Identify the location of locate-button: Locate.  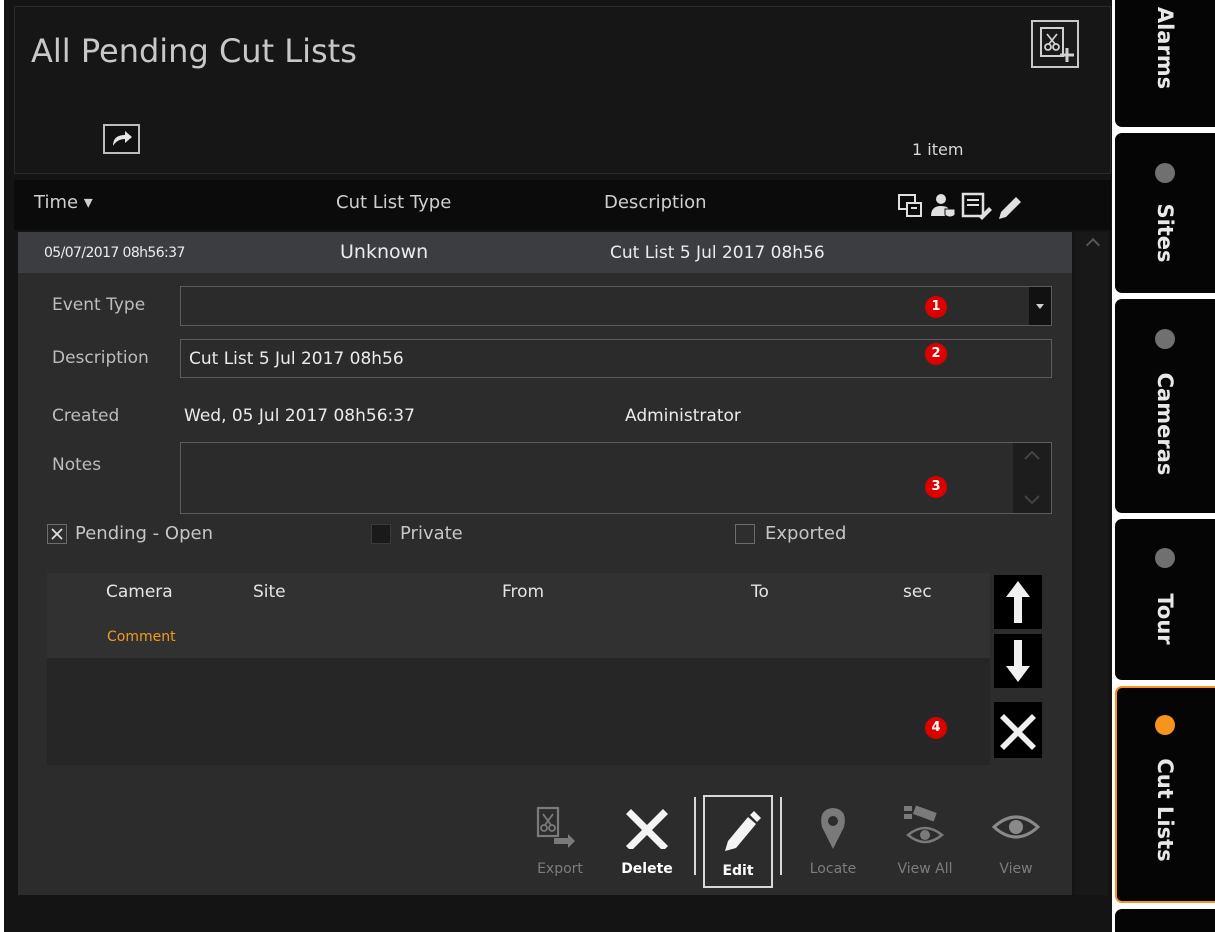
(833, 845).